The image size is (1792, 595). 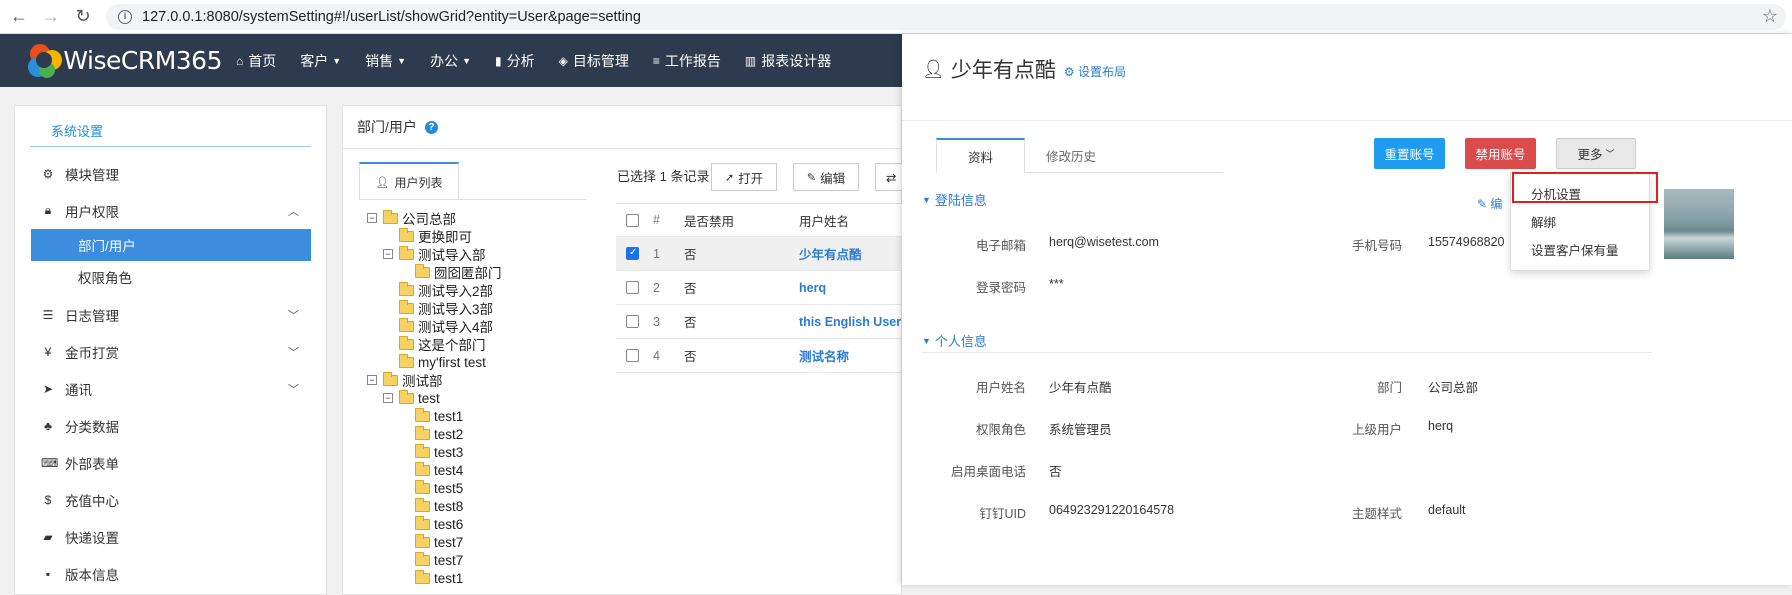 What do you see at coordinates (980, 155) in the screenshot?
I see `tab-profile: 资料` at bounding box center [980, 155].